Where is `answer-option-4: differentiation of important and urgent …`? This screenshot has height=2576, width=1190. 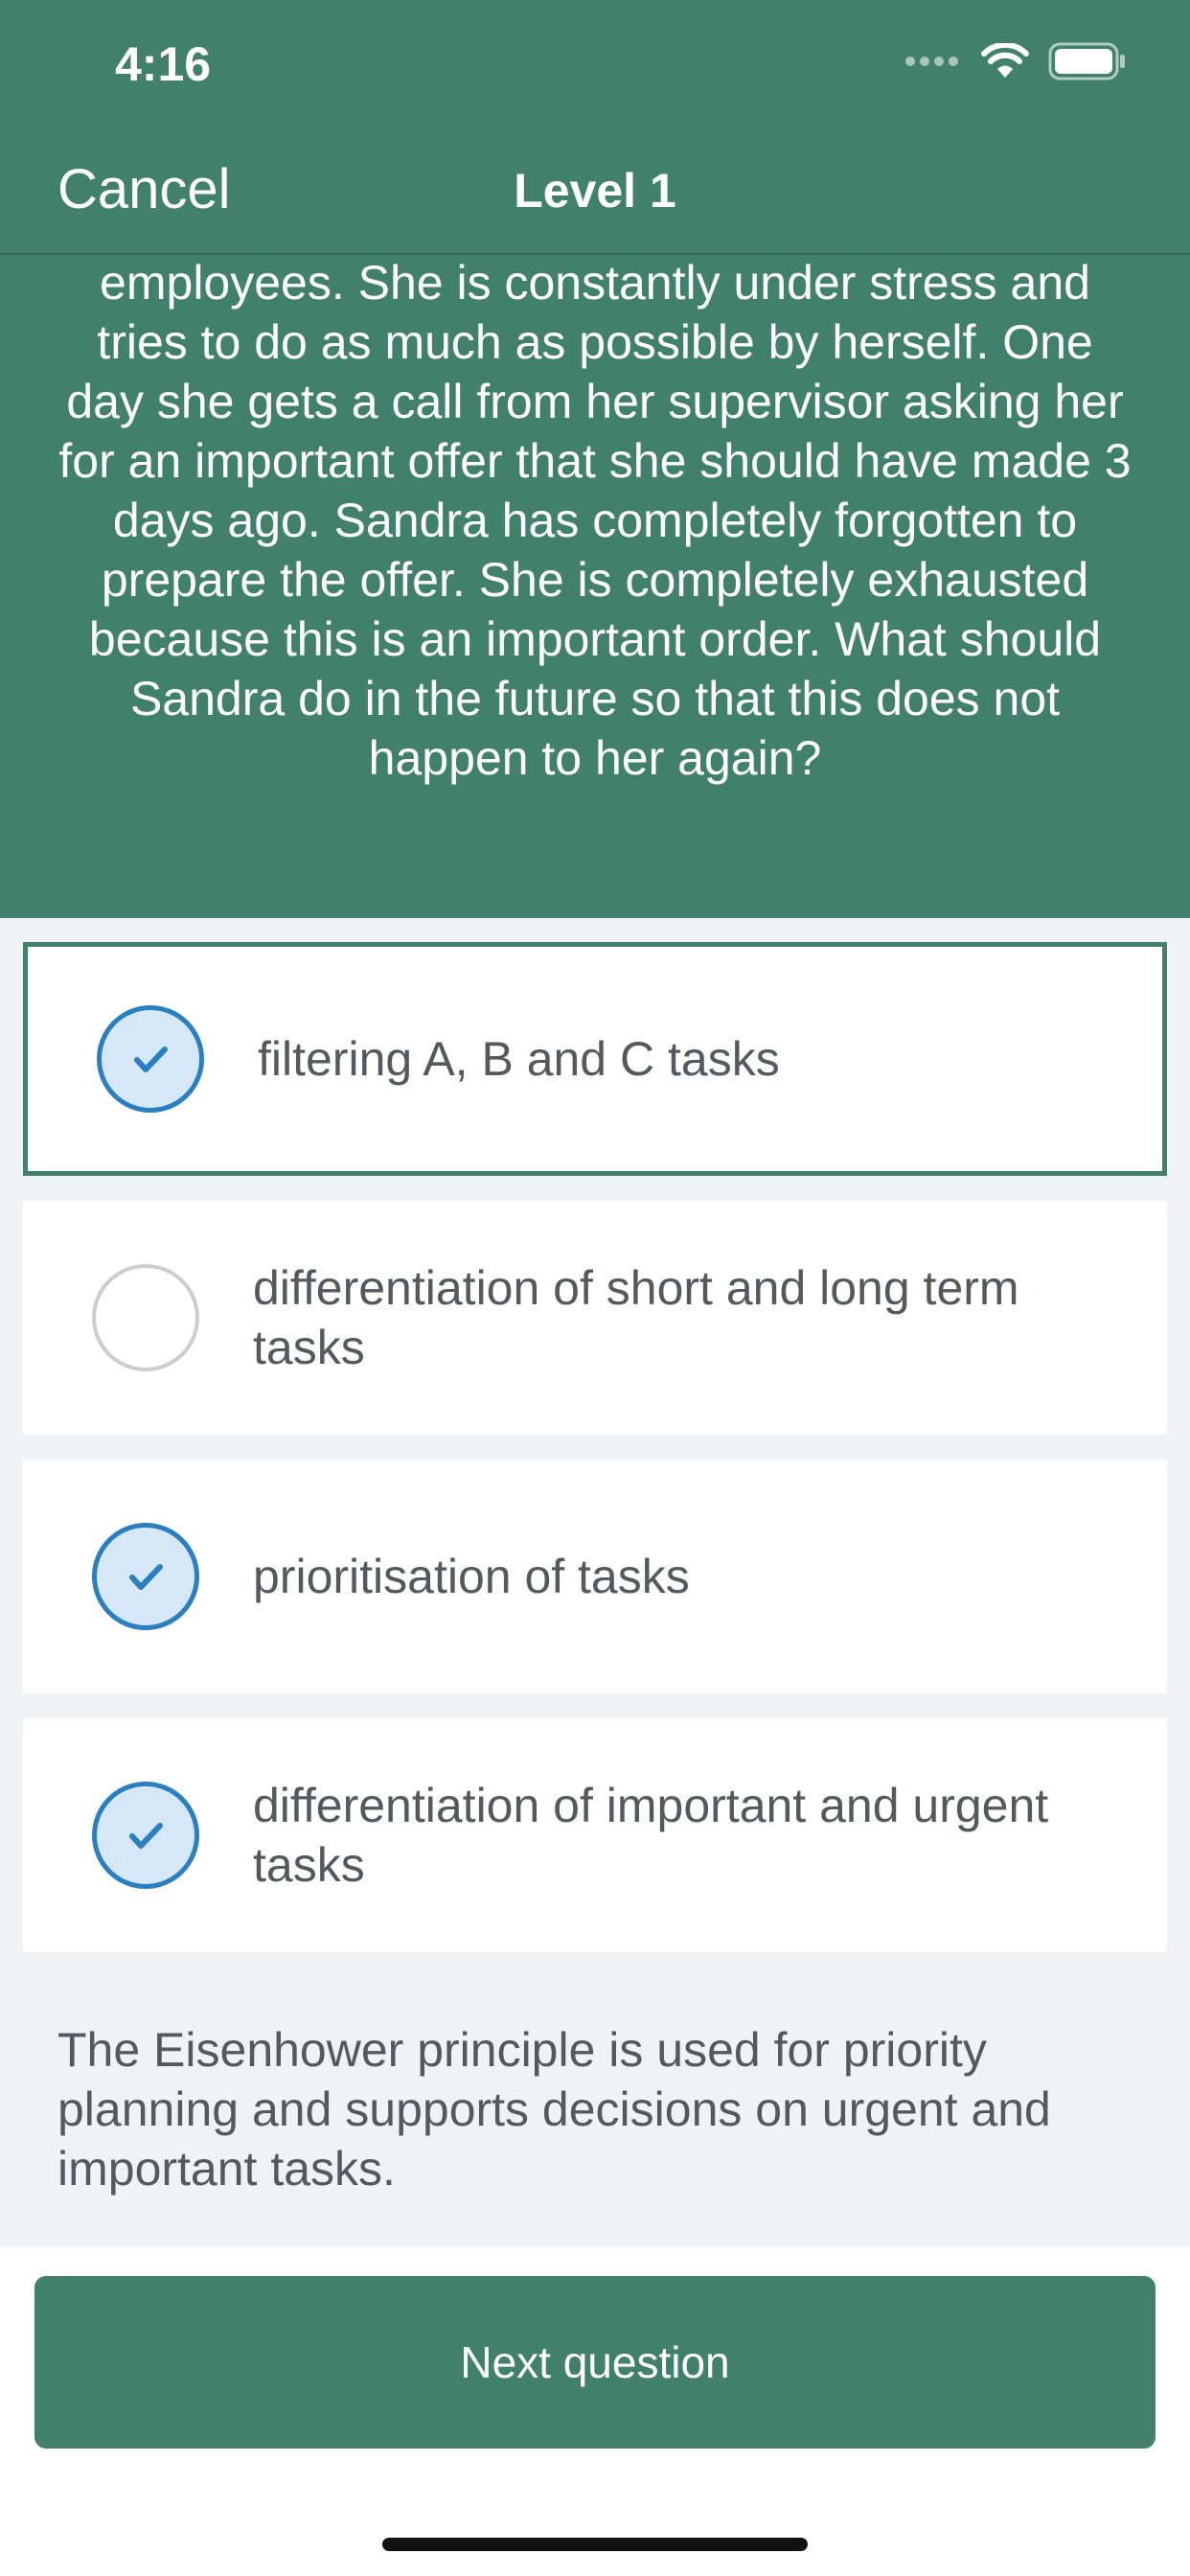 answer-option-4: differentiation of important and urgent … is located at coordinates (595, 1835).